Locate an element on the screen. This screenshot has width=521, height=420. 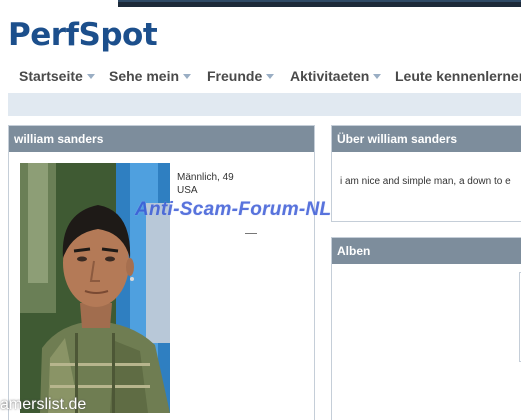
nav-item-leute-kennenlernen: Leute kennenlernen is located at coordinates (458, 76).